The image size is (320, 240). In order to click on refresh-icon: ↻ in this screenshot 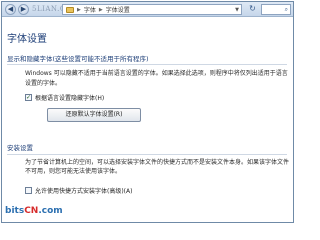, I will do `click(252, 9)`.